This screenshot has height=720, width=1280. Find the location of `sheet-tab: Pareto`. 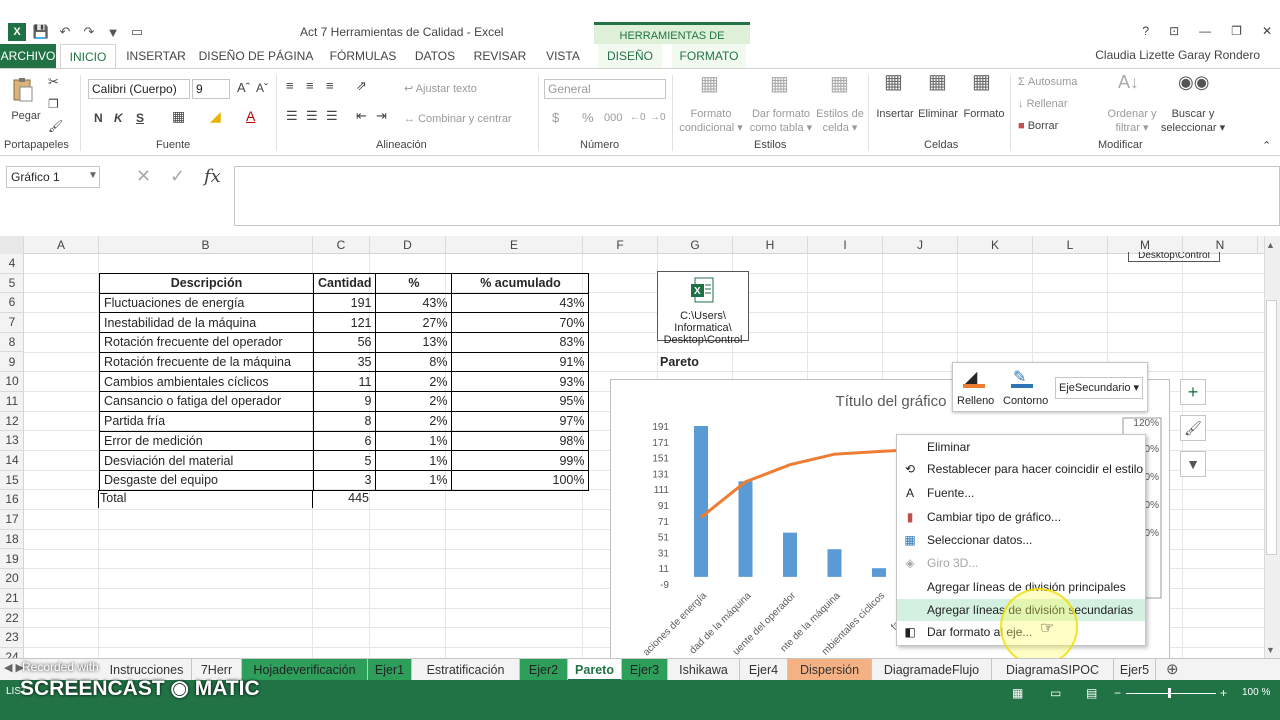

sheet-tab: Pareto is located at coordinates (595, 670).